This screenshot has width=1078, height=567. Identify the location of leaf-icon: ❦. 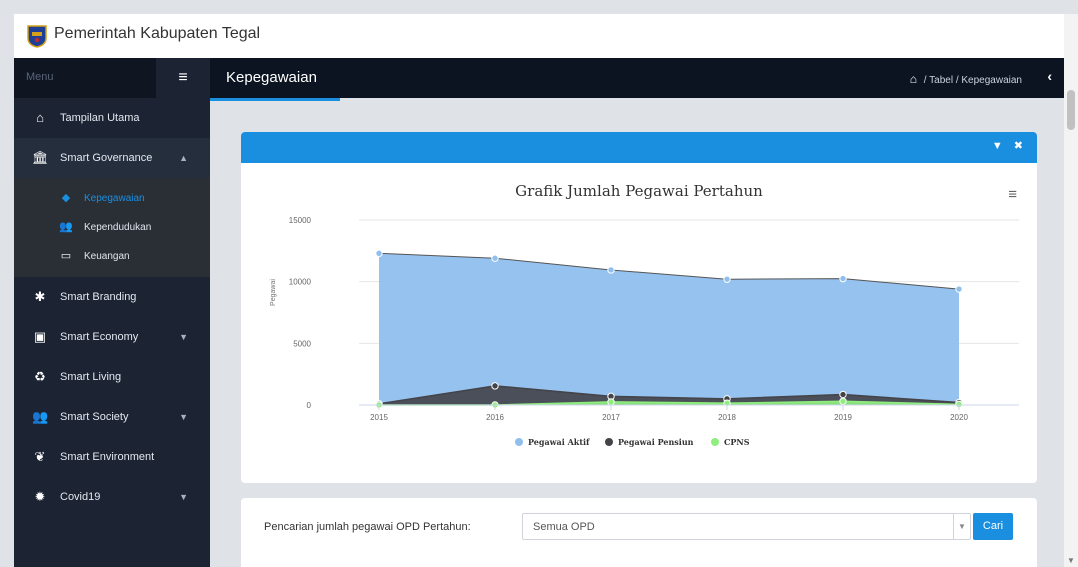
(40, 456).